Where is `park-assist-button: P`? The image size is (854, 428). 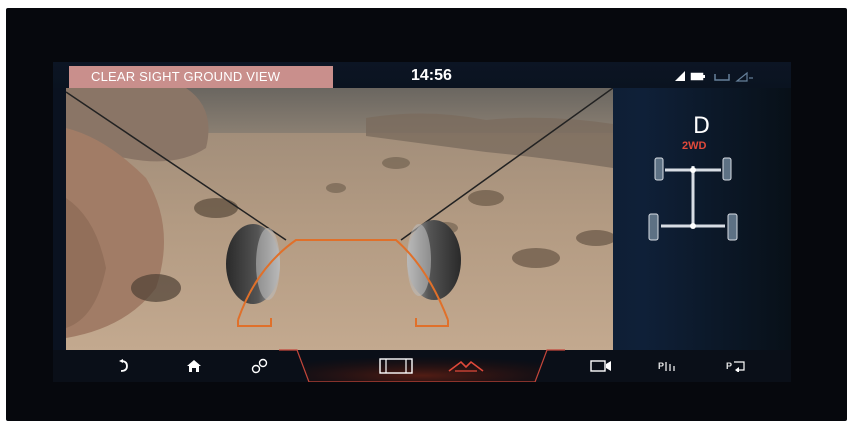 park-assist-button: P is located at coordinates (668, 366).